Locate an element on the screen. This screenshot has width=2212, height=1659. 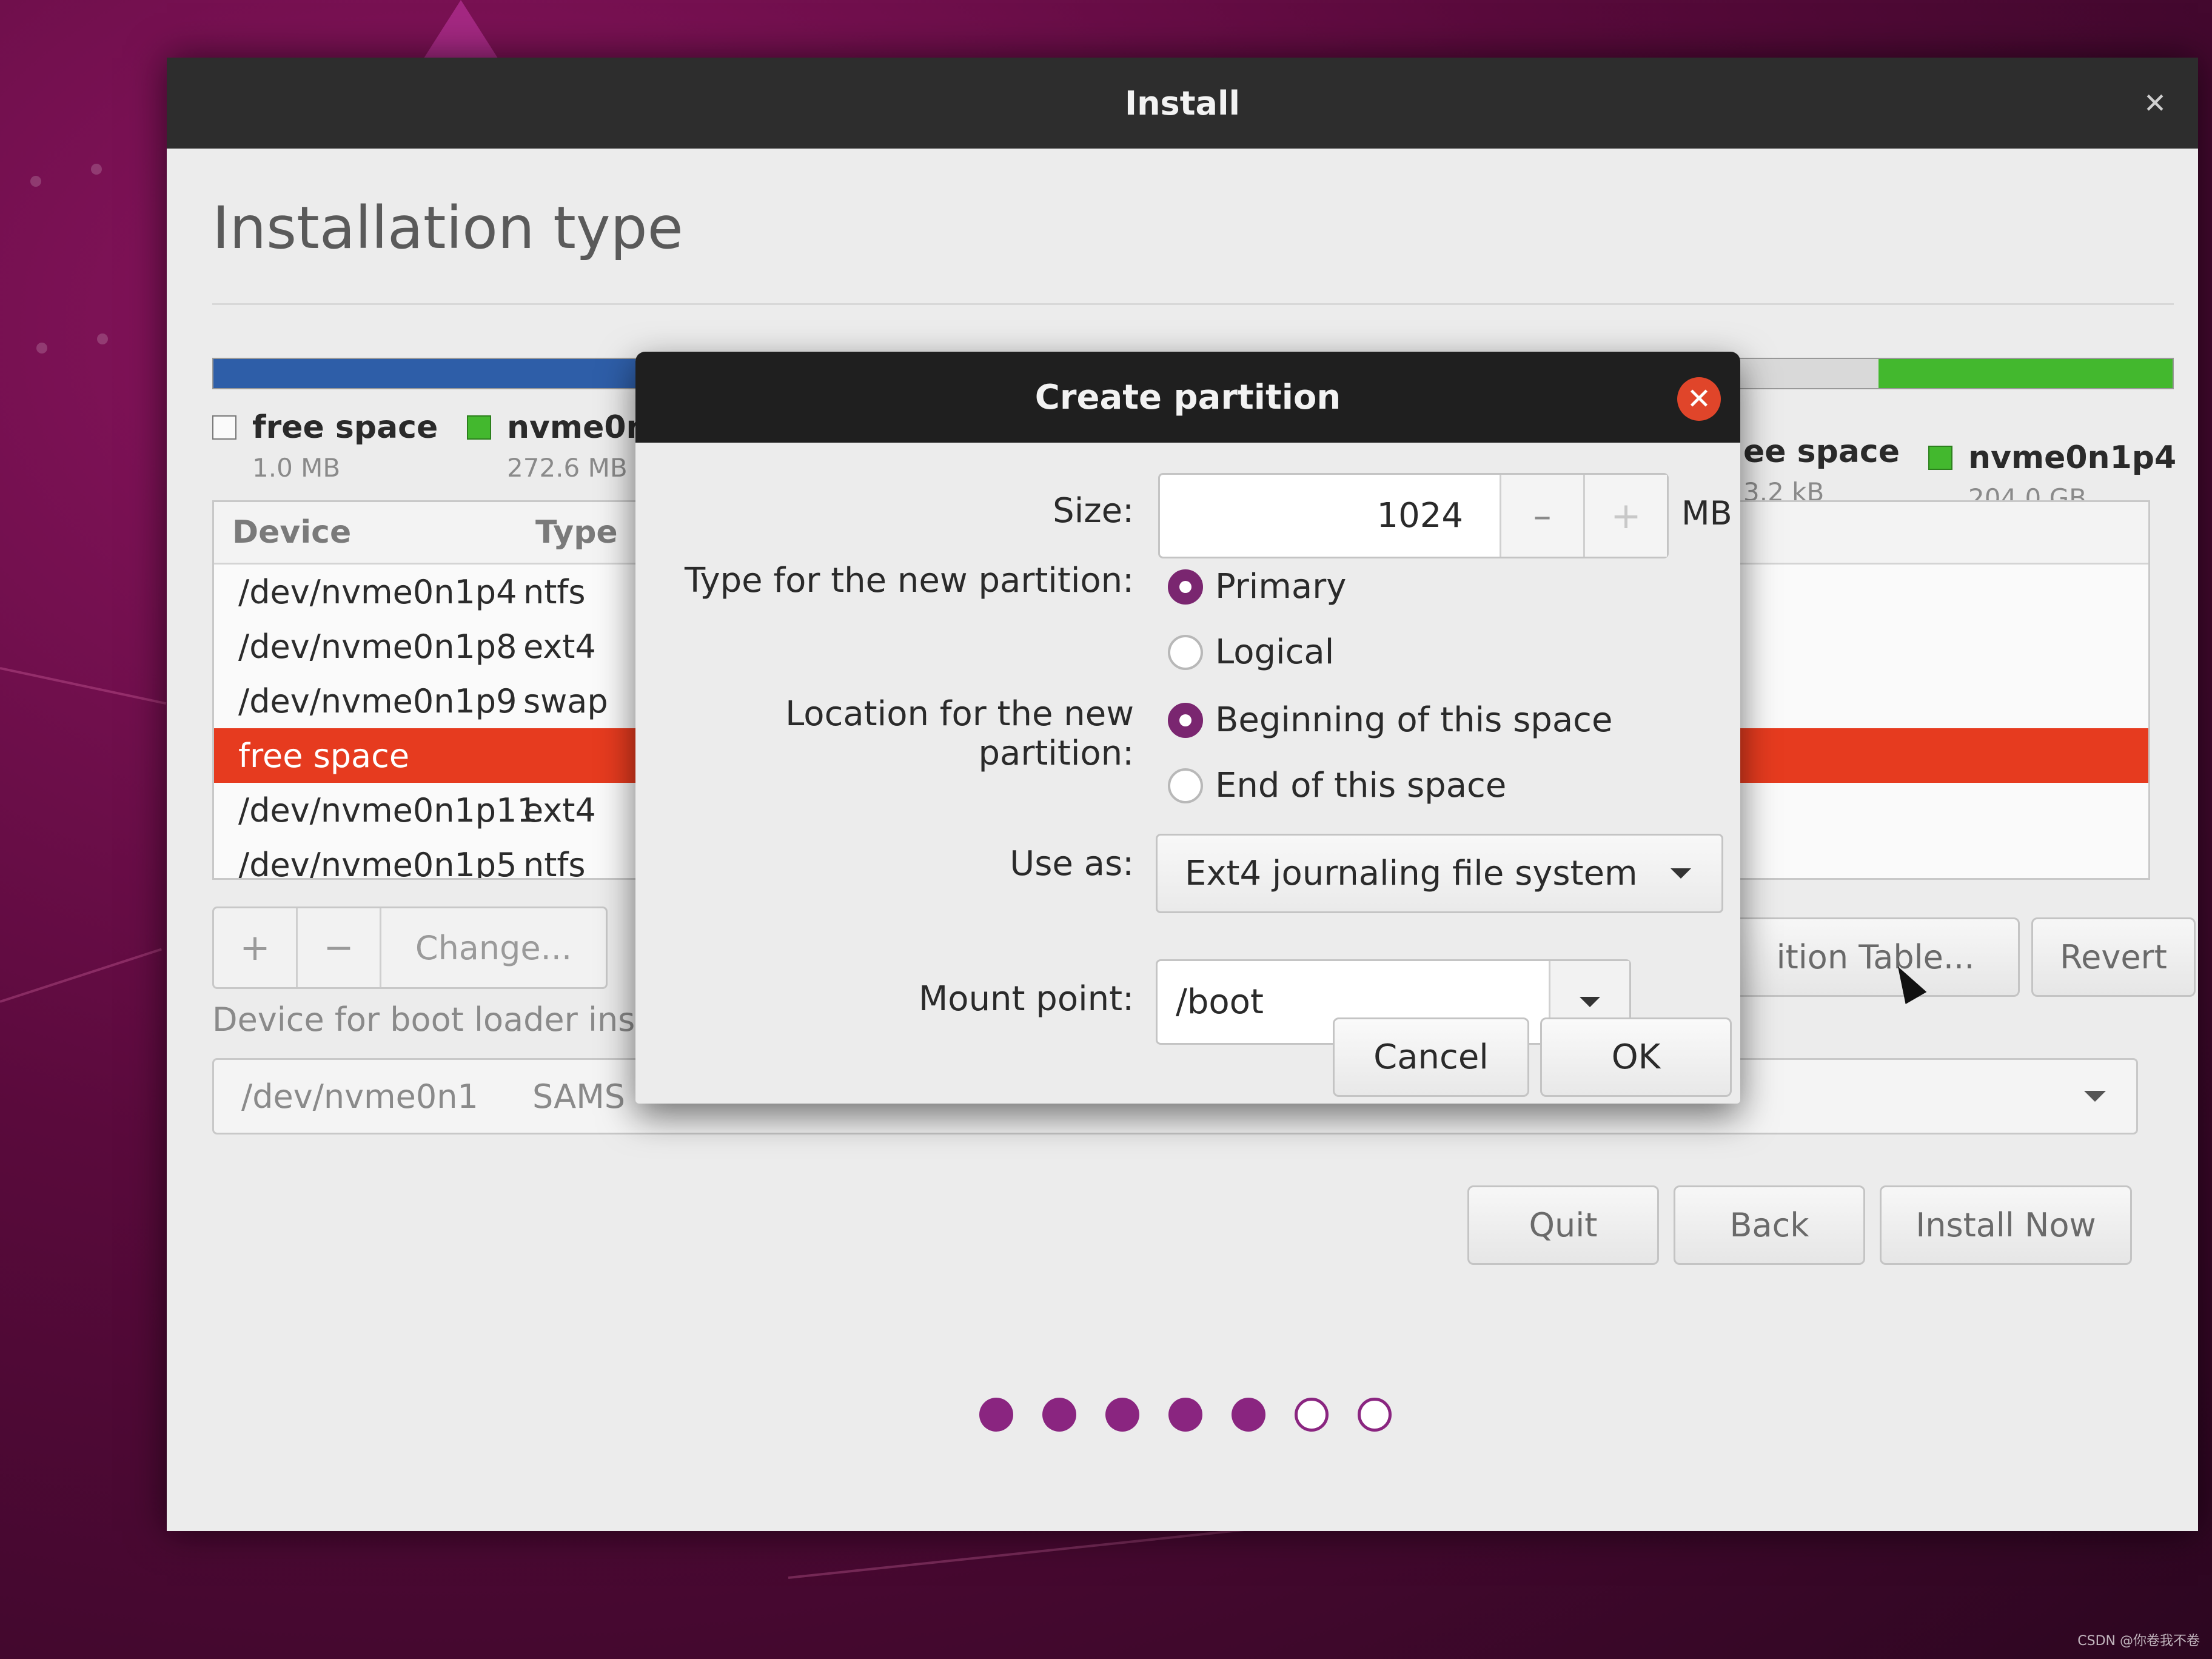
row-device: /dev/nvme0n1p8 is located at coordinates (377, 647).